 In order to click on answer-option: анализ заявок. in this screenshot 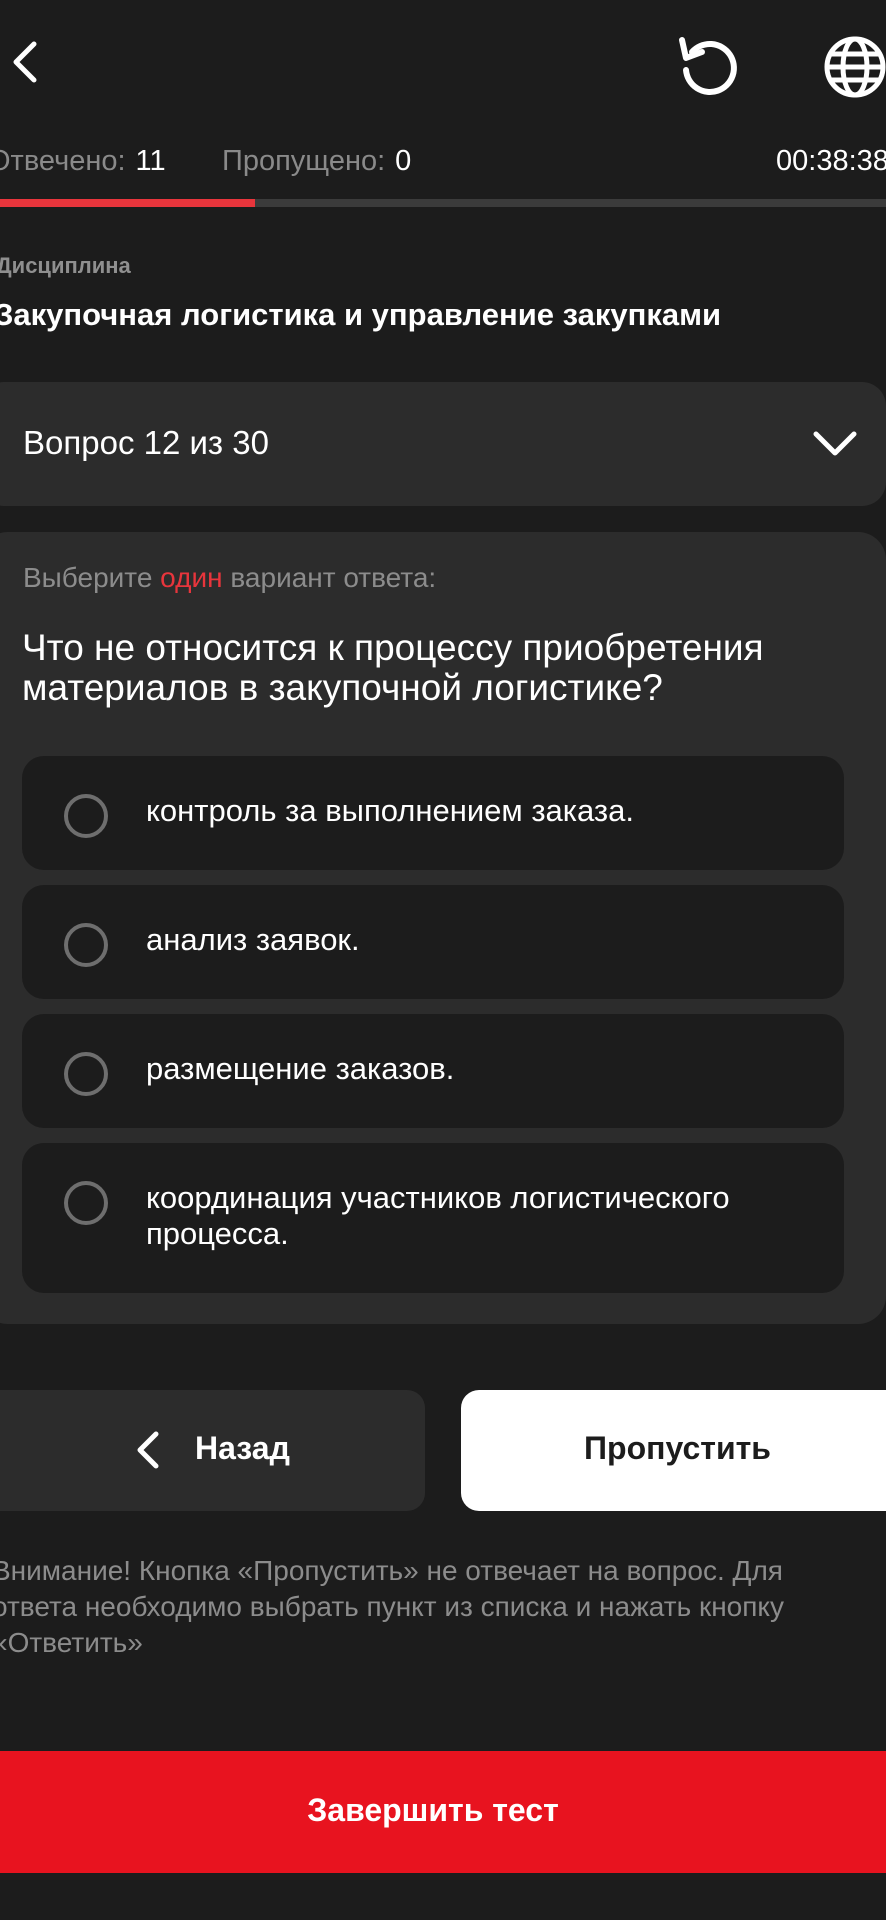, I will do `click(433, 942)`.